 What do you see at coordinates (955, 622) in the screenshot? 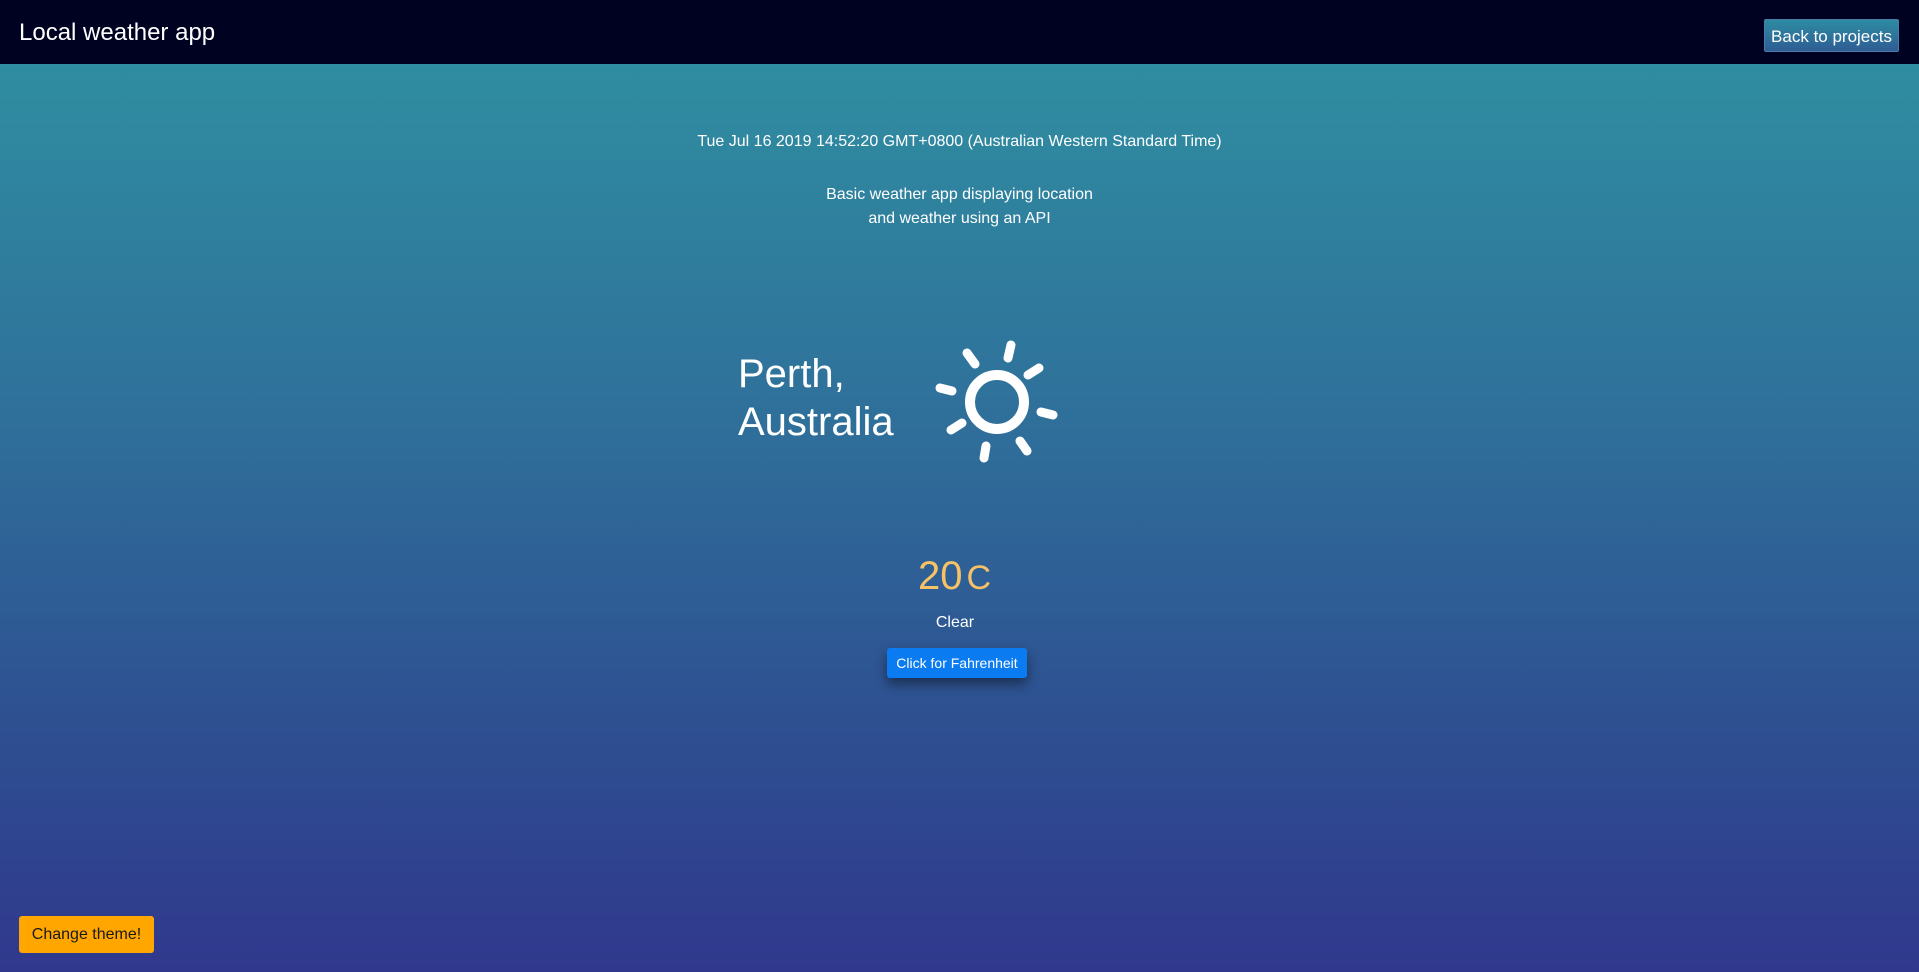
I see `weather-condition: Clear` at bounding box center [955, 622].